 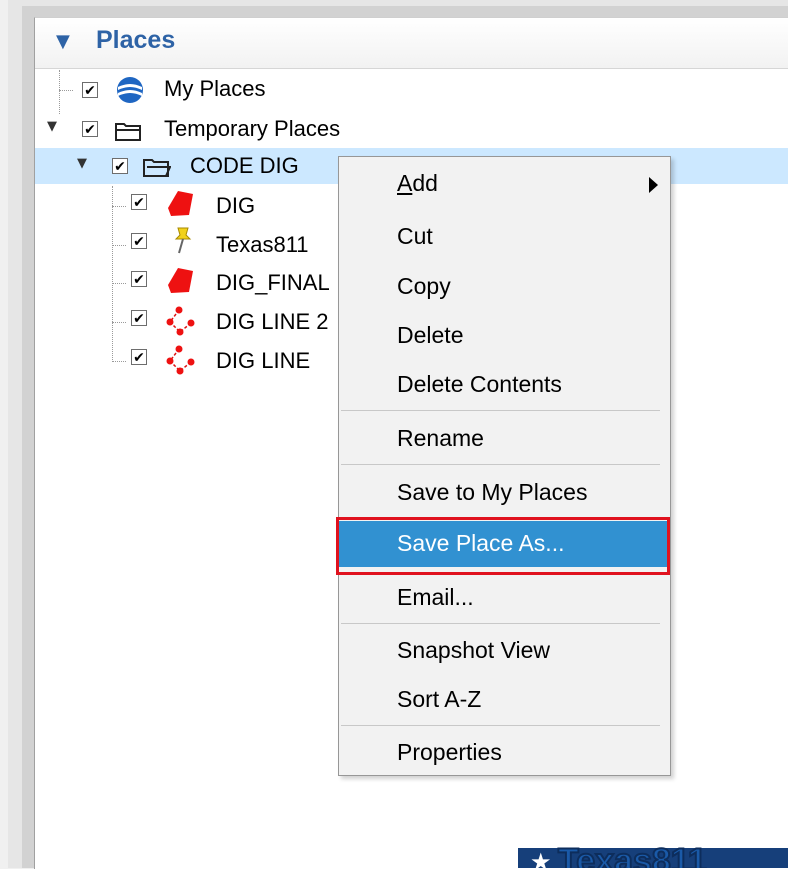 What do you see at coordinates (139, 357) in the screenshot?
I see `dig-line-checkbox: ✔` at bounding box center [139, 357].